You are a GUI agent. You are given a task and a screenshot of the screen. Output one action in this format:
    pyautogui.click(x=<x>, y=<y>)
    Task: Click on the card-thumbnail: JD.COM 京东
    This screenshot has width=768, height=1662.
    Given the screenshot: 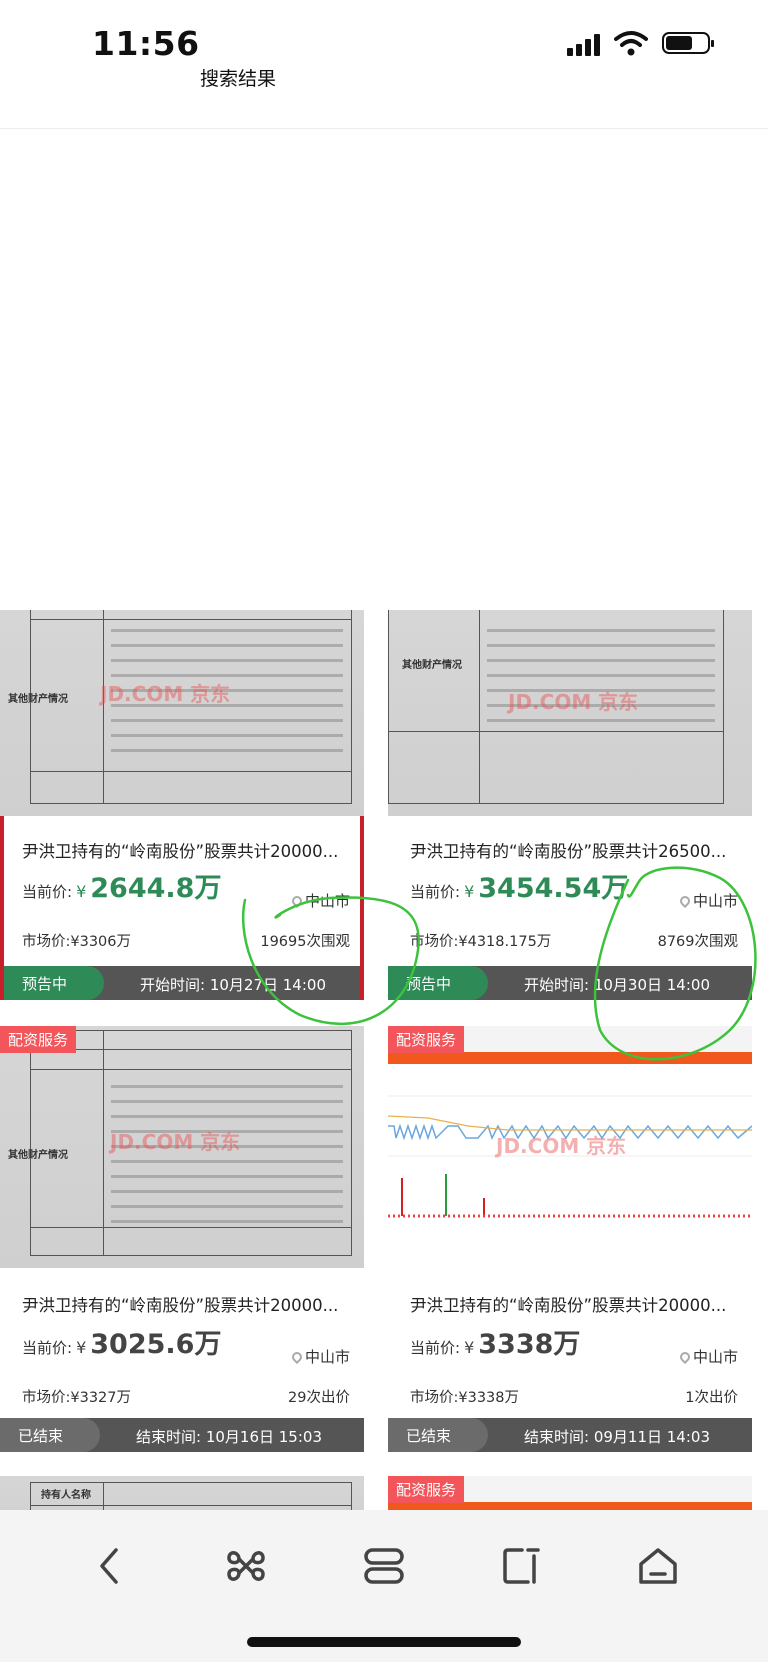 What is the action you would take?
    pyautogui.click(x=570, y=1147)
    